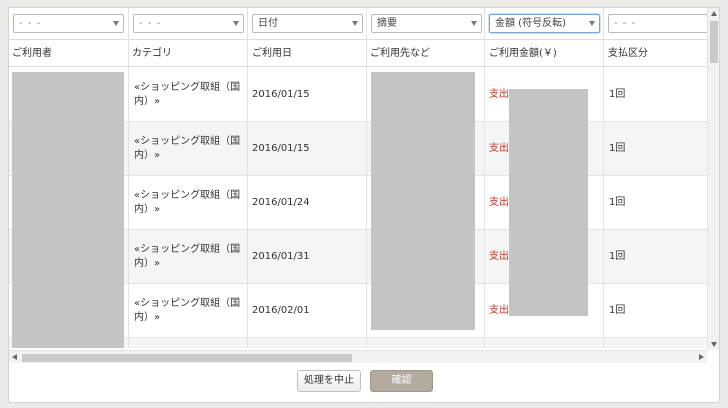  I want to click on dialog-footer: 処理を中止 確認, so click(364, 382).